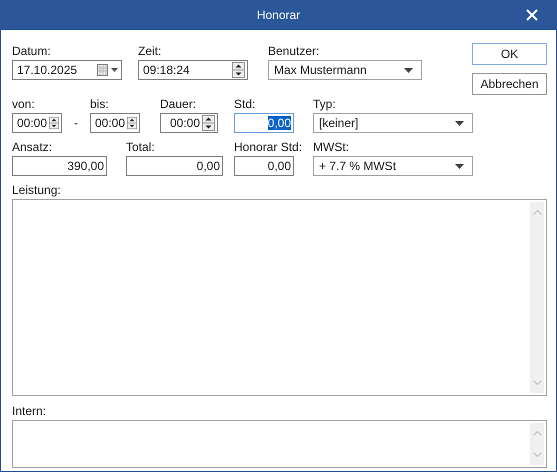 The width and height of the screenshot is (557, 472). Describe the element at coordinates (331, 147) in the screenshot. I see `field-label: MWSt:` at that location.